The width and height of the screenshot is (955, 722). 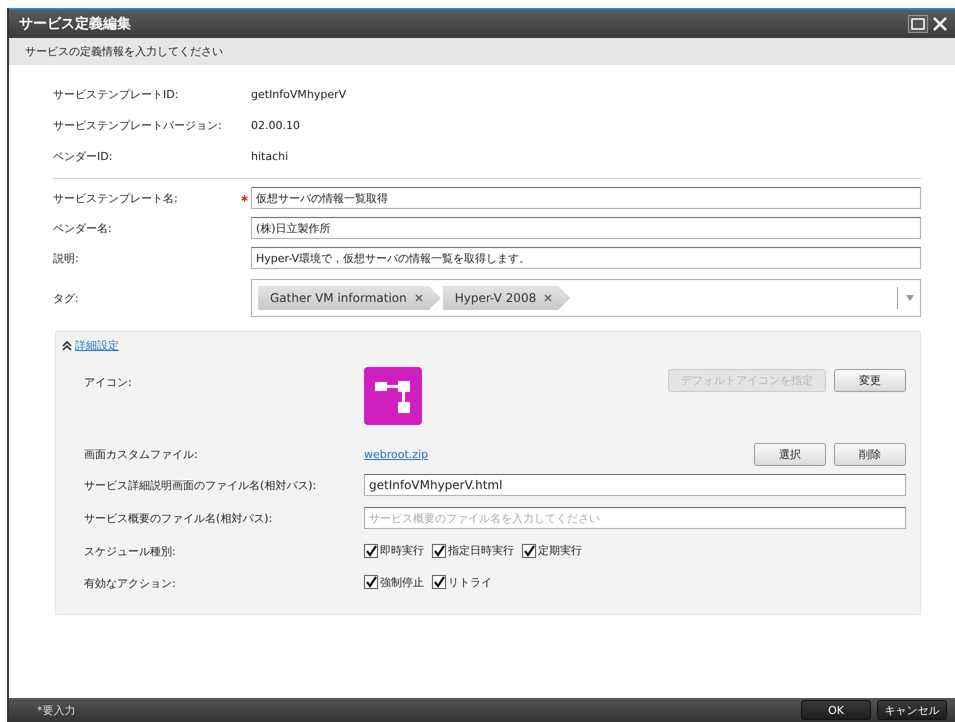 What do you see at coordinates (586, 298) in the screenshot?
I see `tag-field: Gather VM information Hyper-V 2008` at bounding box center [586, 298].